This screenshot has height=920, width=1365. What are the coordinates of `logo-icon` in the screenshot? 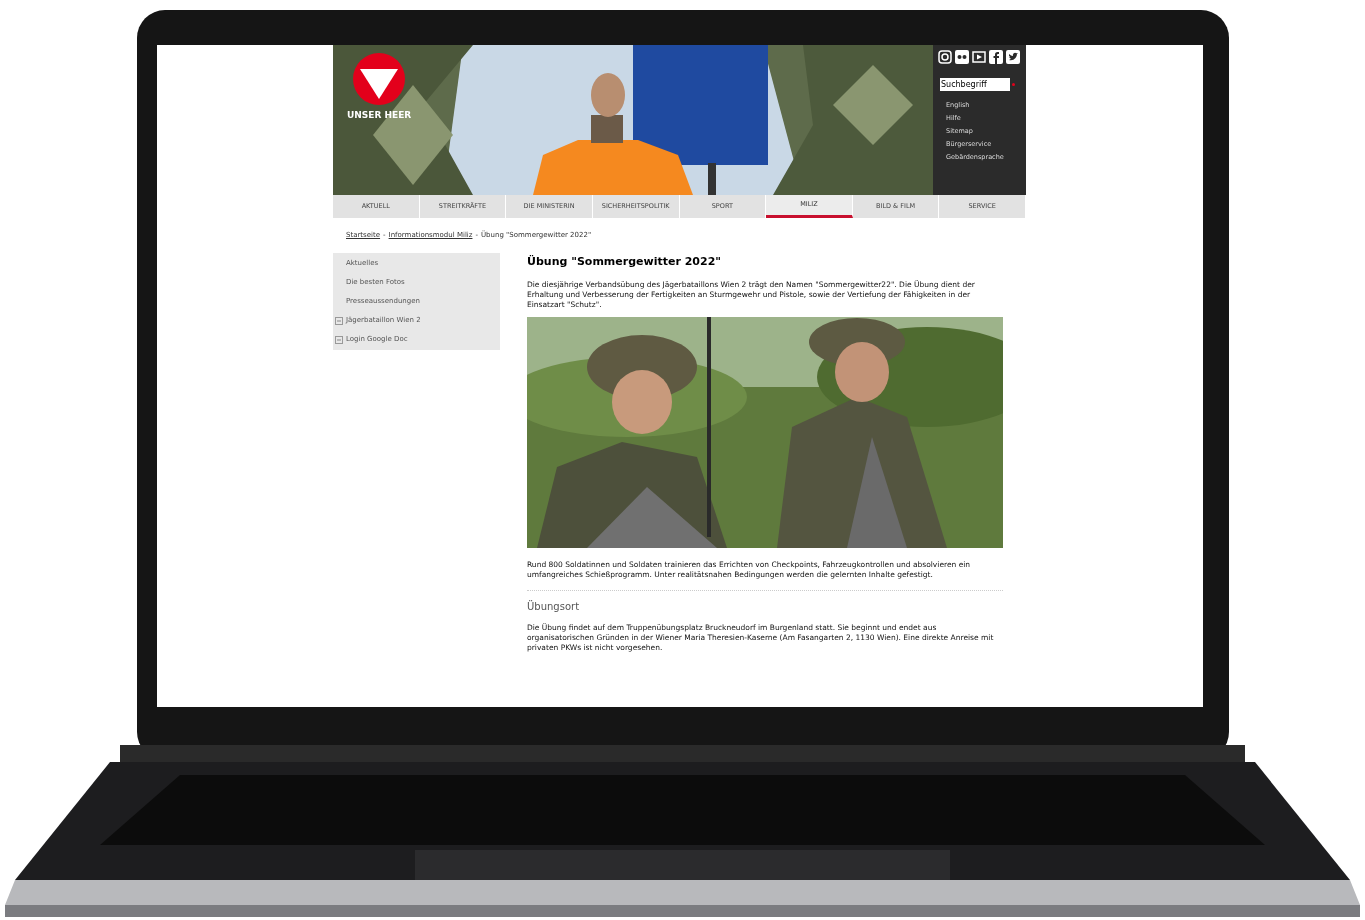 It's located at (379, 79).